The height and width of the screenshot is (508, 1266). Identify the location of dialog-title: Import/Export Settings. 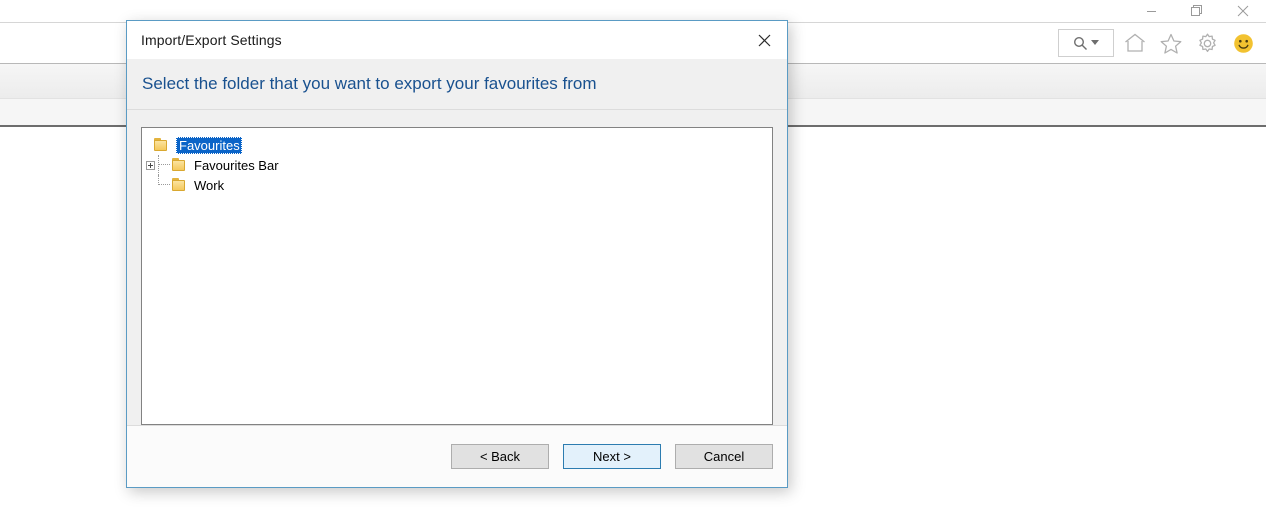
(211, 40).